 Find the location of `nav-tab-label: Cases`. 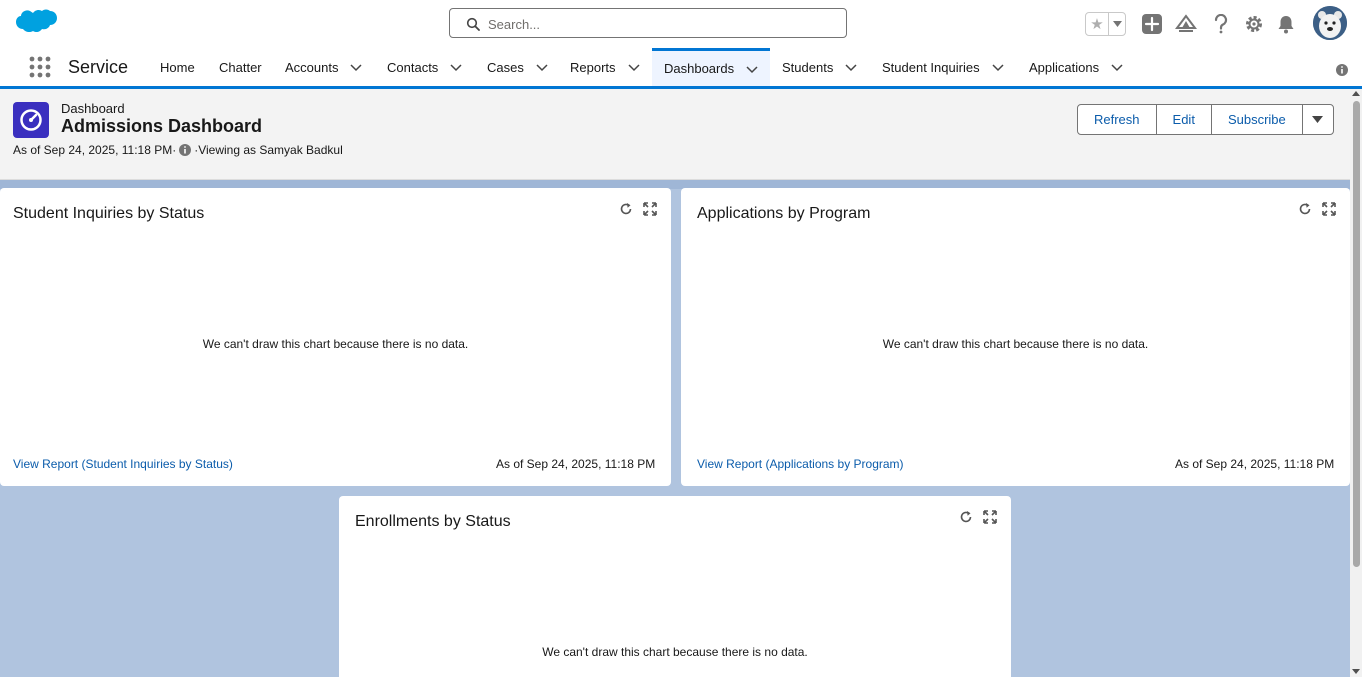

nav-tab-label: Cases is located at coordinates (505, 67).